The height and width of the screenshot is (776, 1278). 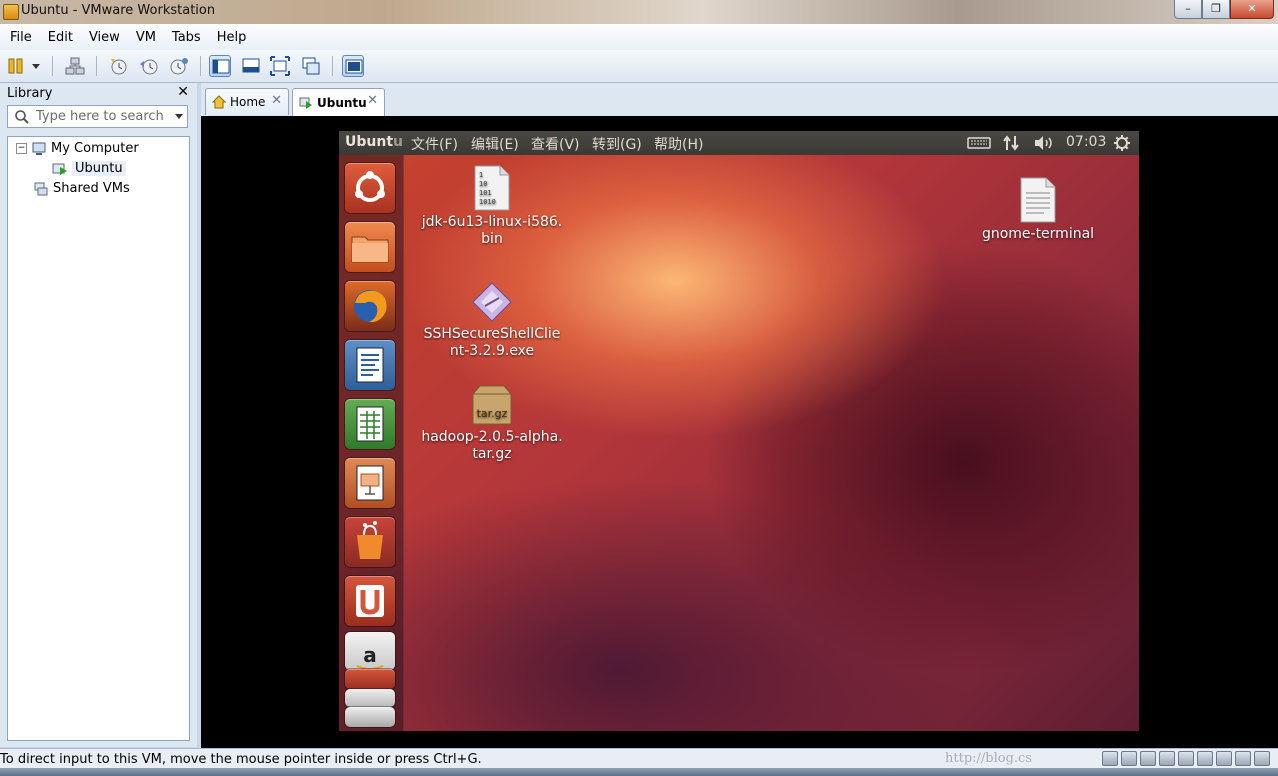 I want to click on calc-icon, so click(x=370, y=424).